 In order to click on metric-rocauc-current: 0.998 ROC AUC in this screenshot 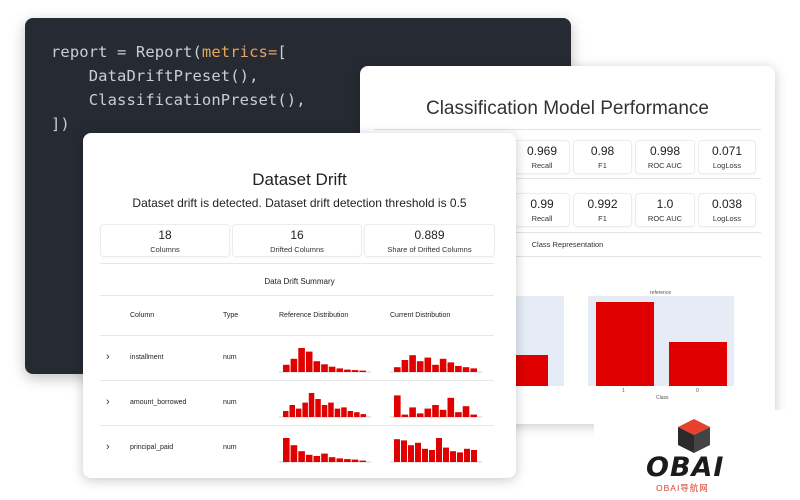, I will do `click(665, 157)`.